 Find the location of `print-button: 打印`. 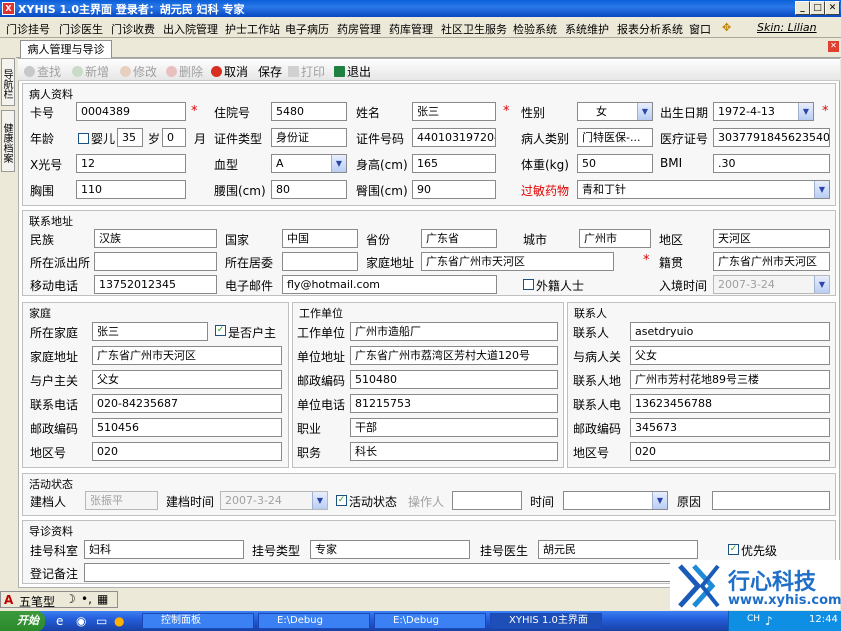

print-button: 打印 is located at coordinates (306, 71).